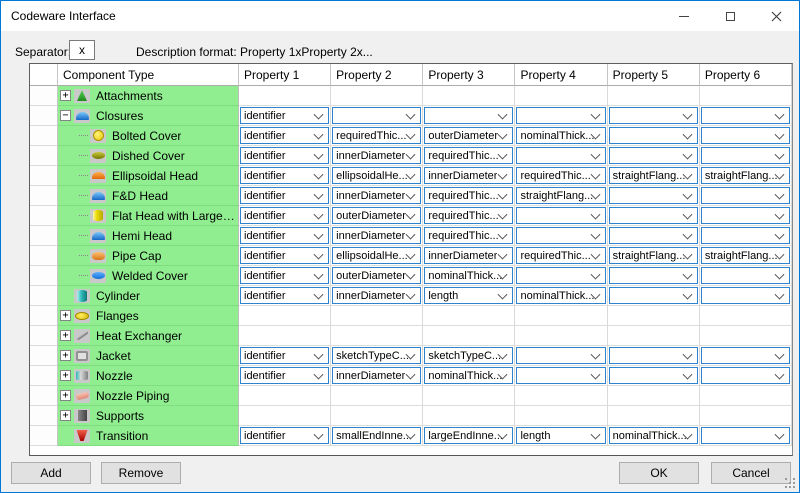  What do you see at coordinates (148, 296) in the screenshot?
I see `component-cell: Cylinder` at bounding box center [148, 296].